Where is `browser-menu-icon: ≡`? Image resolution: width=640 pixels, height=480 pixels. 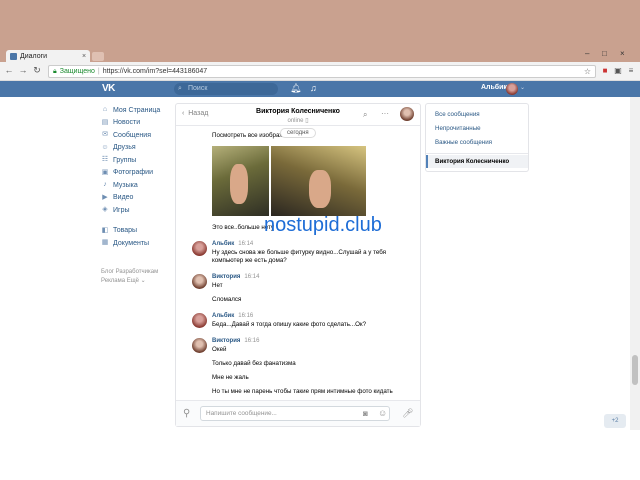 browser-menu-icon: ≡ is located at coordinates (631, 71).